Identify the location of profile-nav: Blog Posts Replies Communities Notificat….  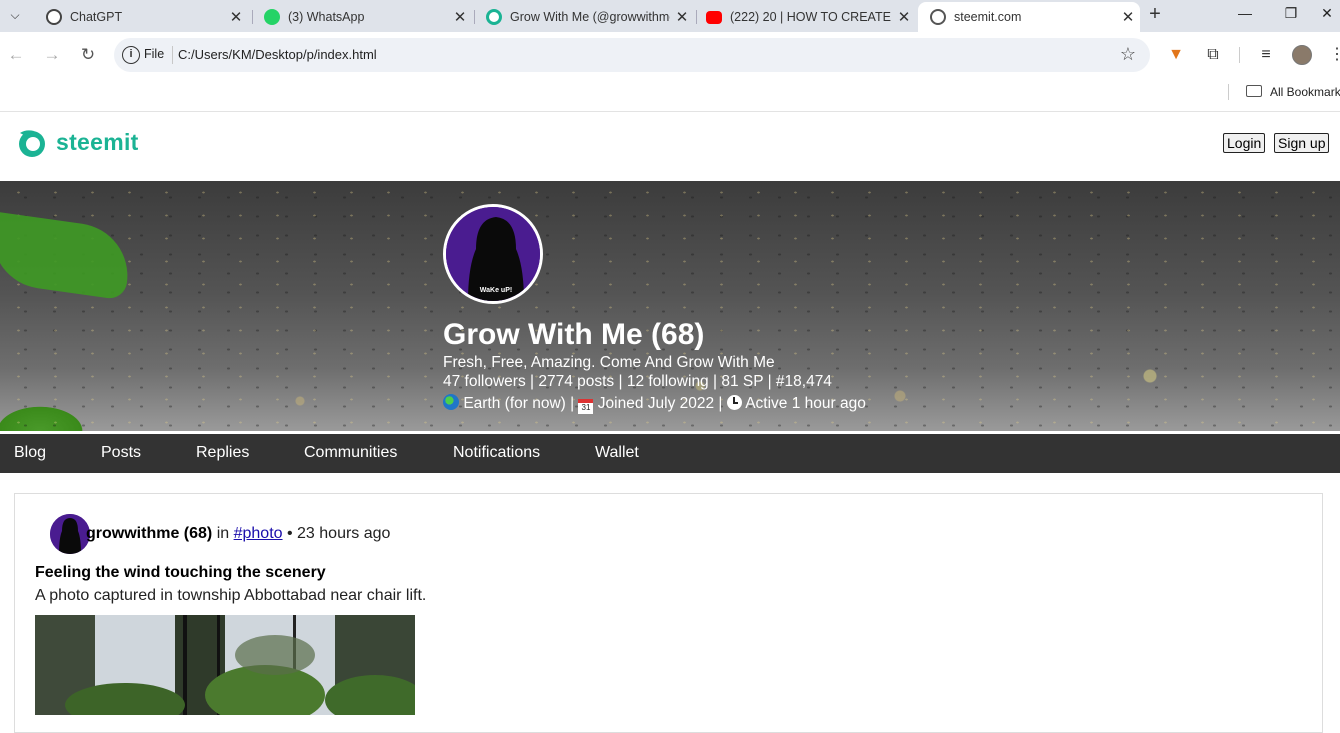
(670, 453).